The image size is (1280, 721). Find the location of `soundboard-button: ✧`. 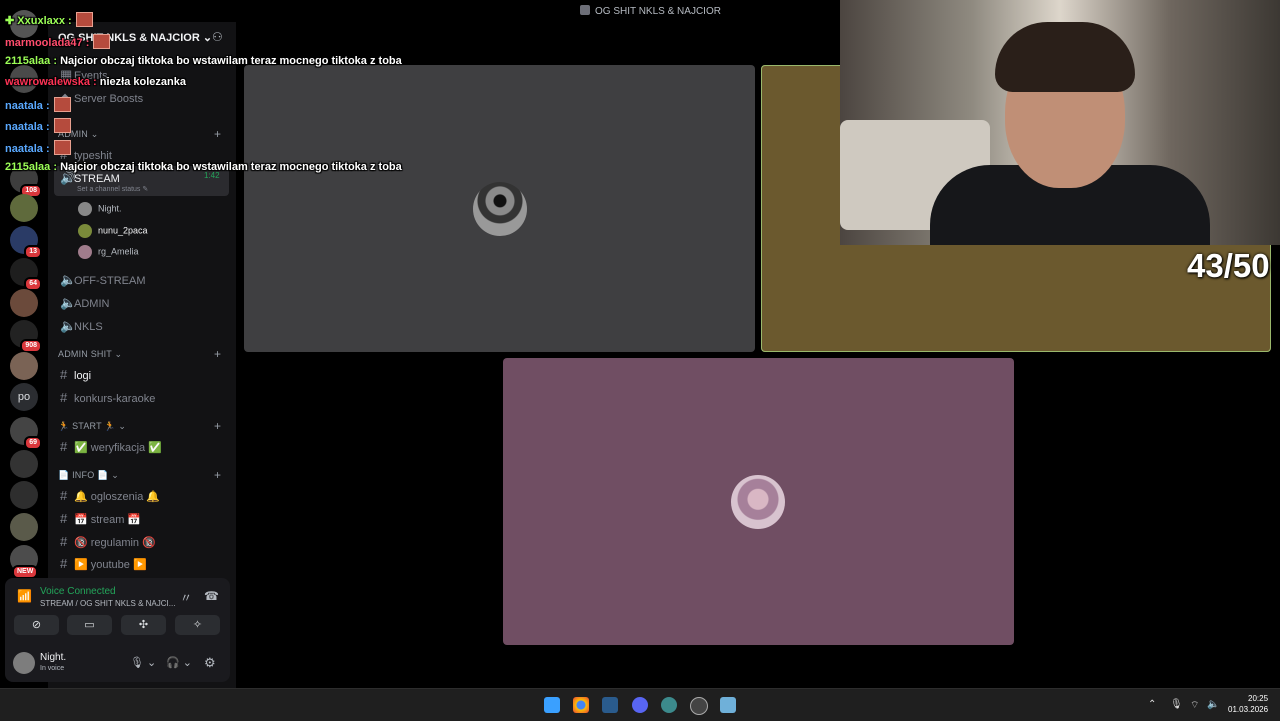

soundboard-button: ✧ is located at coordinates (197, 625).